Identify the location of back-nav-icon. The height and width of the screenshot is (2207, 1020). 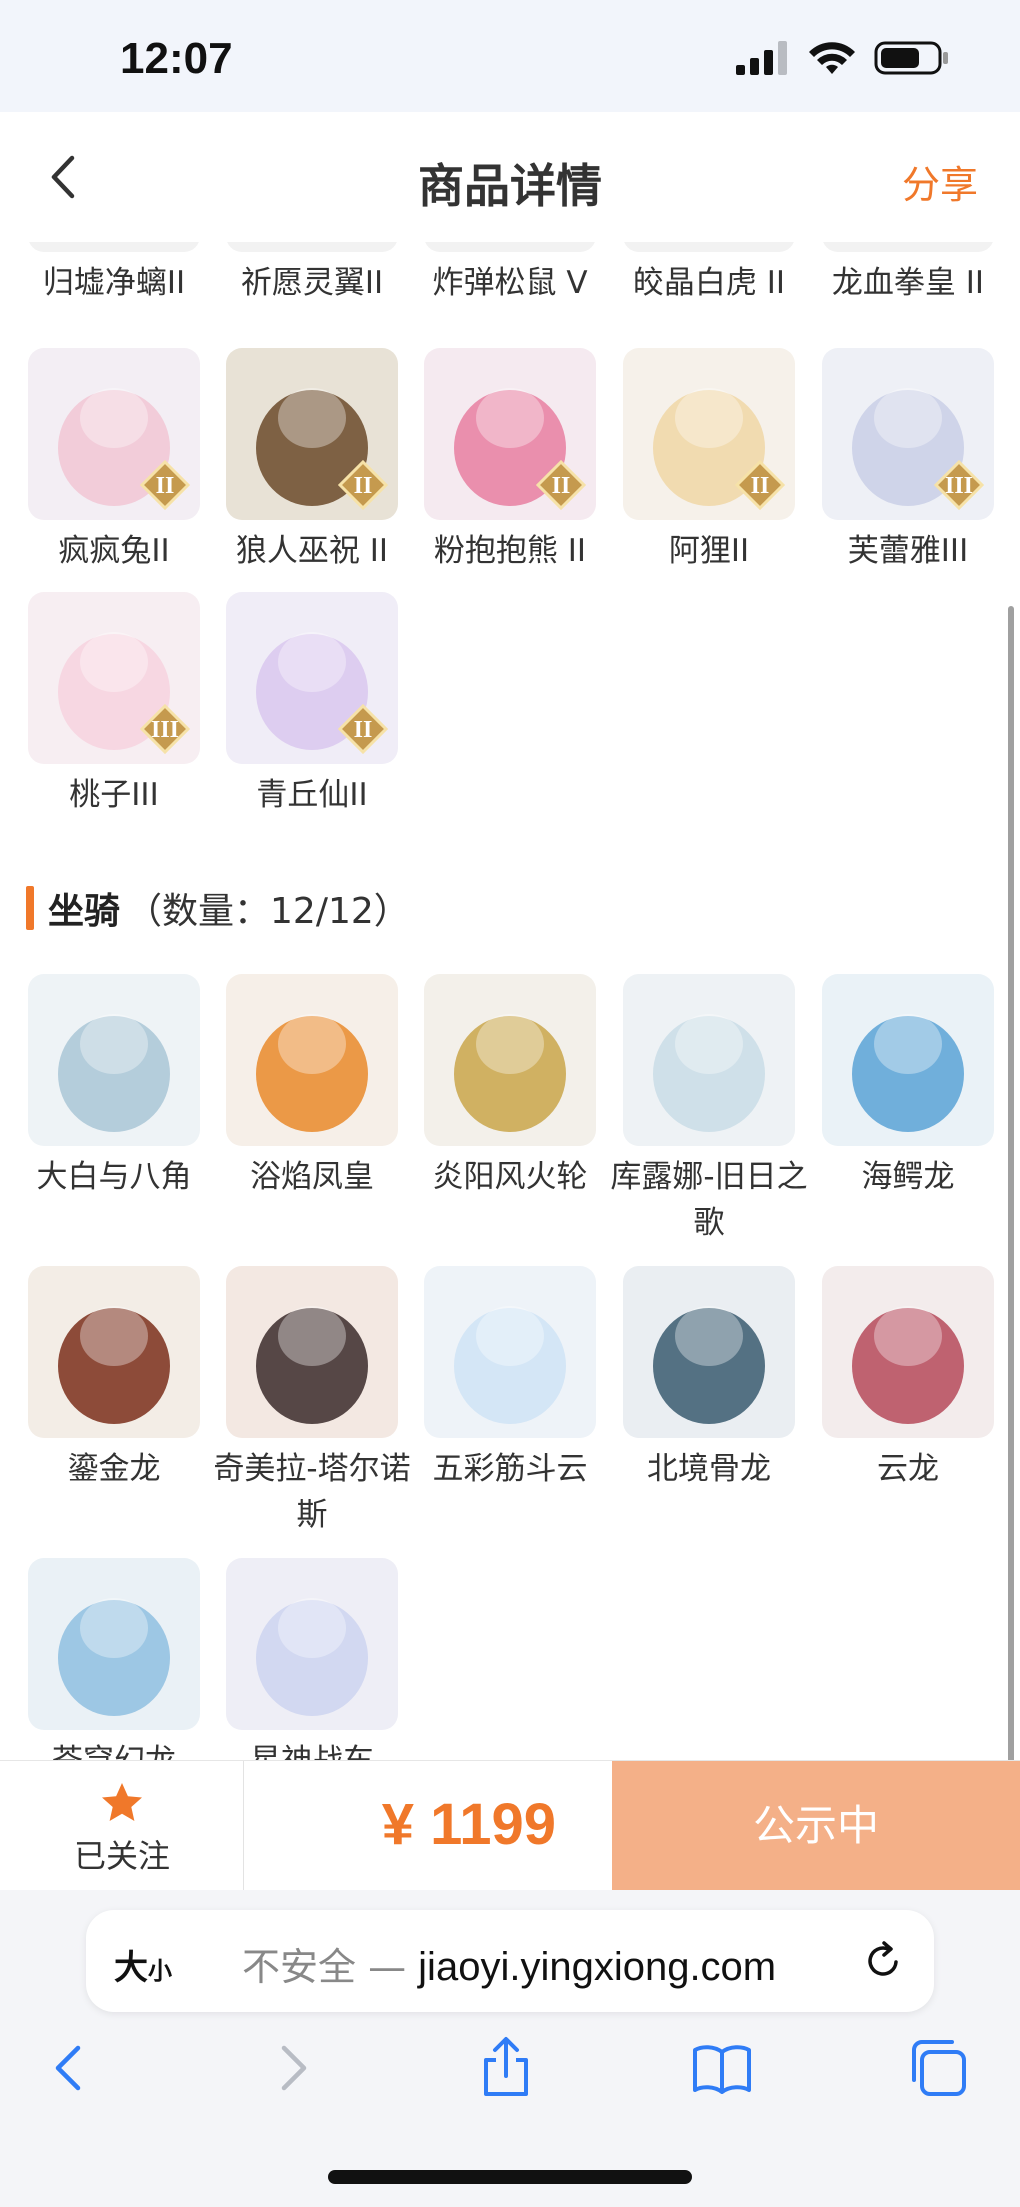
(70, 2068).